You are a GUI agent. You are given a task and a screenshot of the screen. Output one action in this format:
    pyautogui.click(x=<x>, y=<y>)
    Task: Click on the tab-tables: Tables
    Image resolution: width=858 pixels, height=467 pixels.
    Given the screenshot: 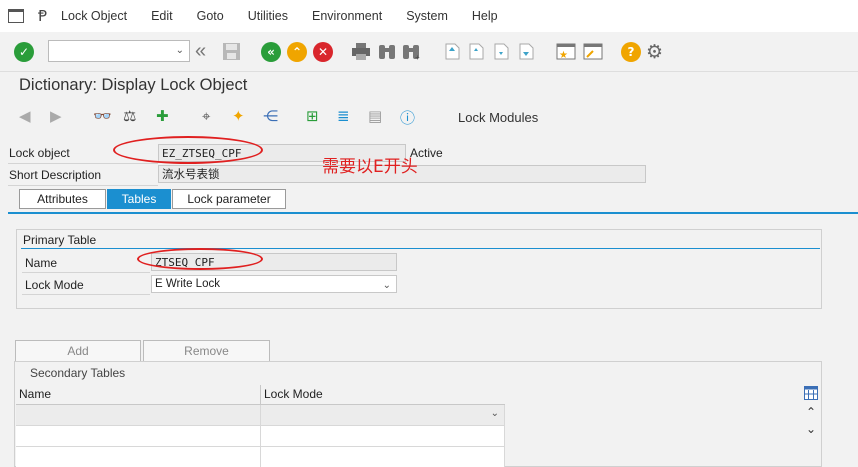 What is the action you would take?
    pyautogui.click(x=139, y=199)
    